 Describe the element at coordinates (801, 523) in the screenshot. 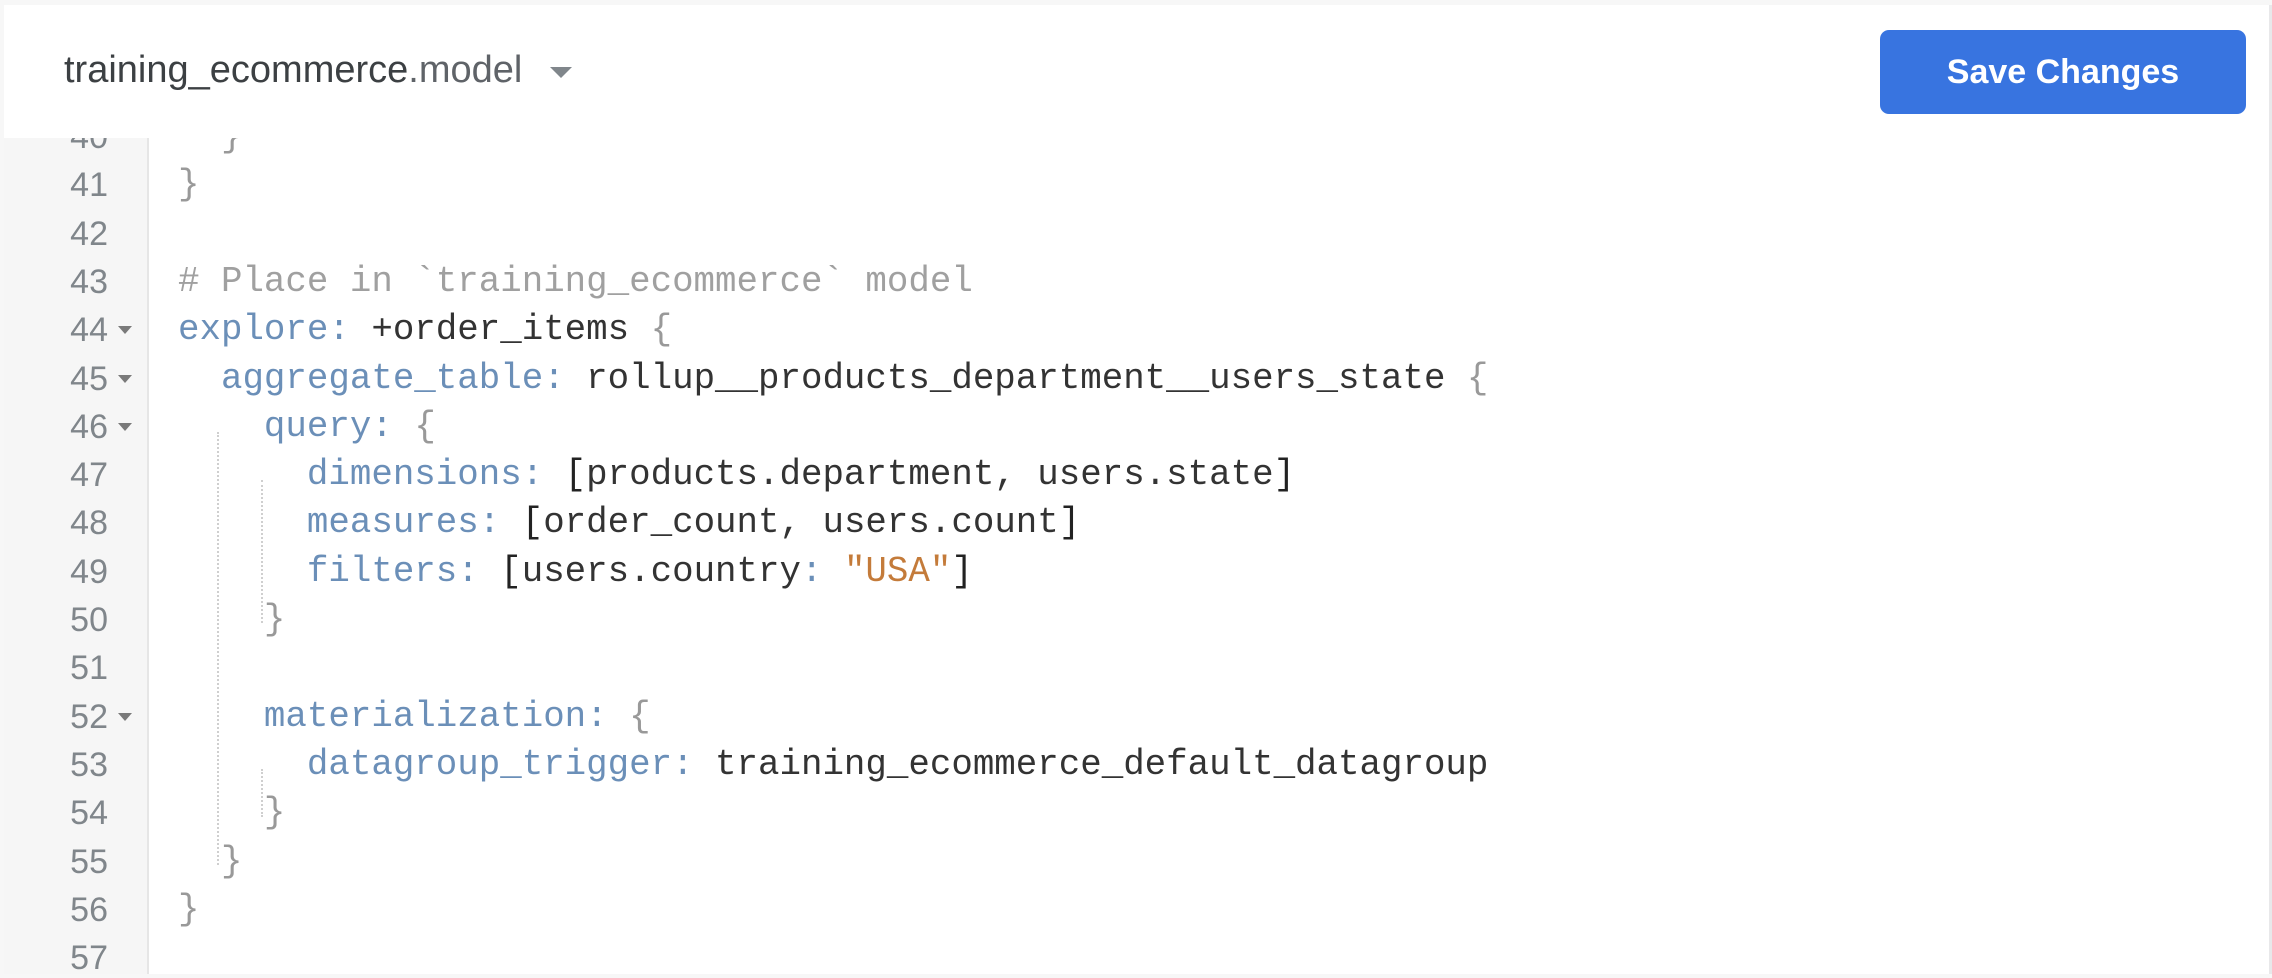

I see `code-value: order_count, users.count` at that location.